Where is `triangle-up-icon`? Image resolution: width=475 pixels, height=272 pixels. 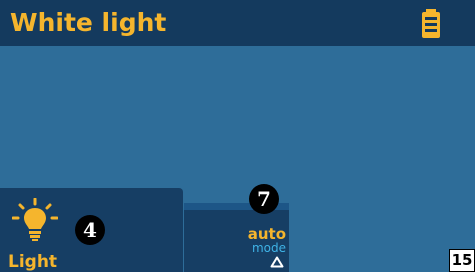
triangle-up-icon is located at coordinates (277, 262).